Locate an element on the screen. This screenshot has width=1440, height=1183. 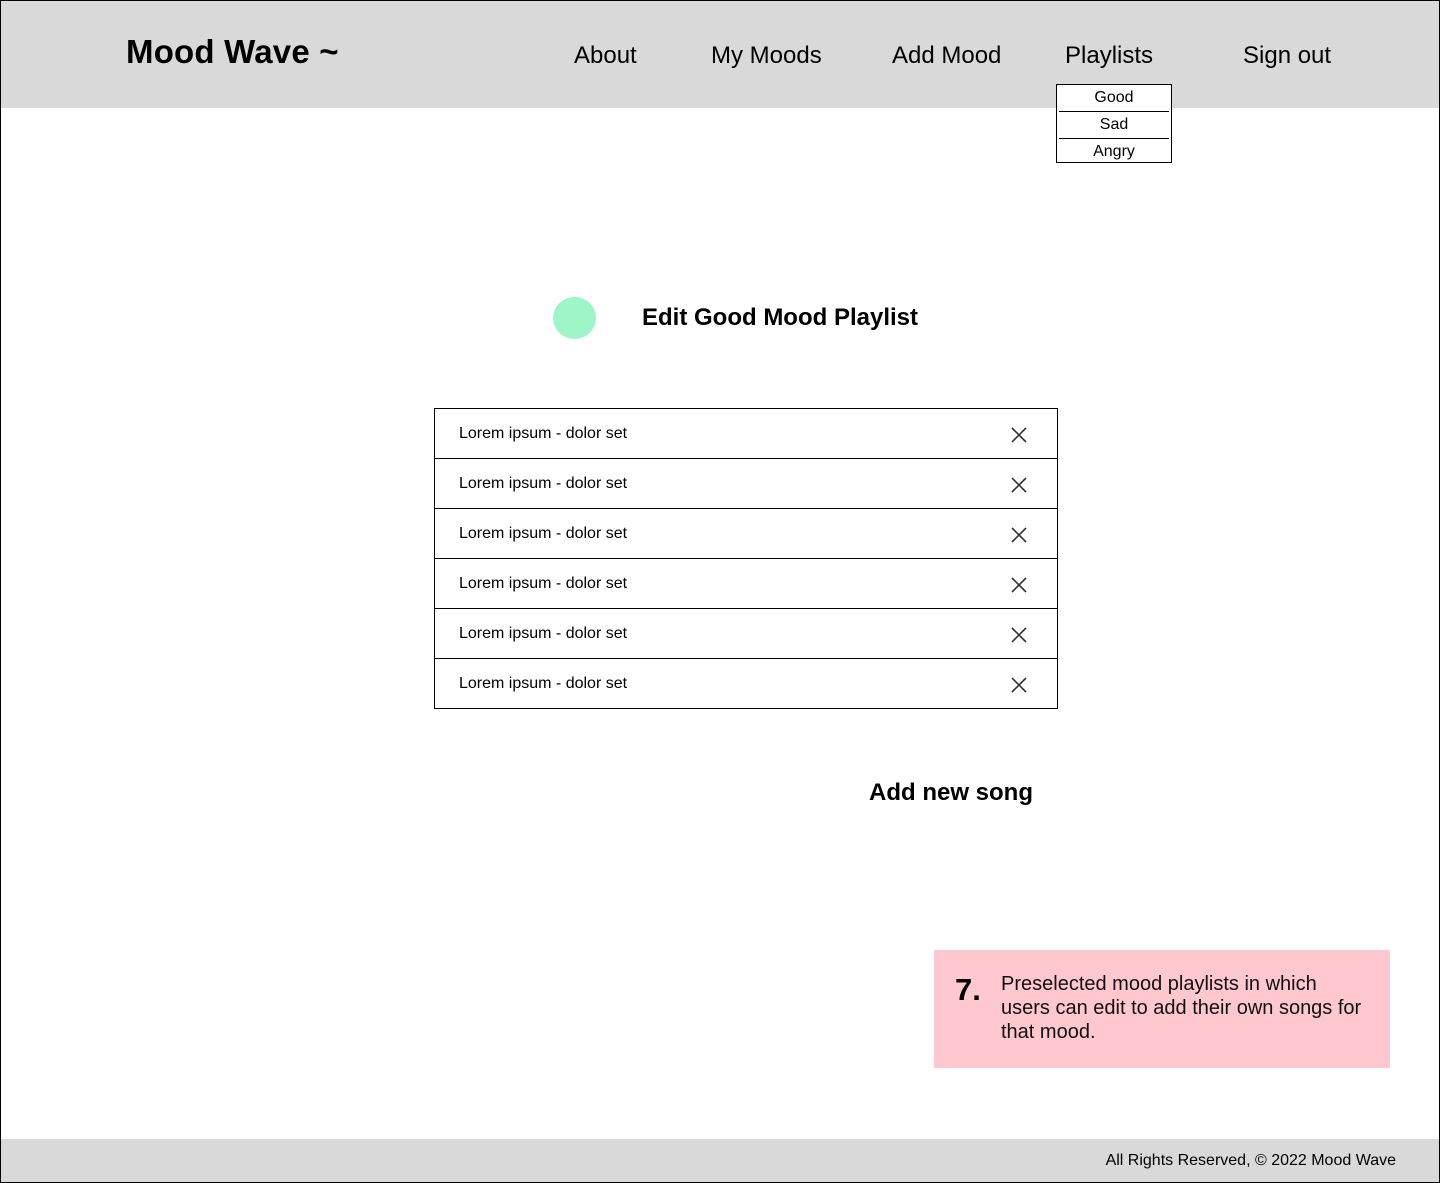
dropdown-item-angry: Angry is located at coordinates (1114, 152).